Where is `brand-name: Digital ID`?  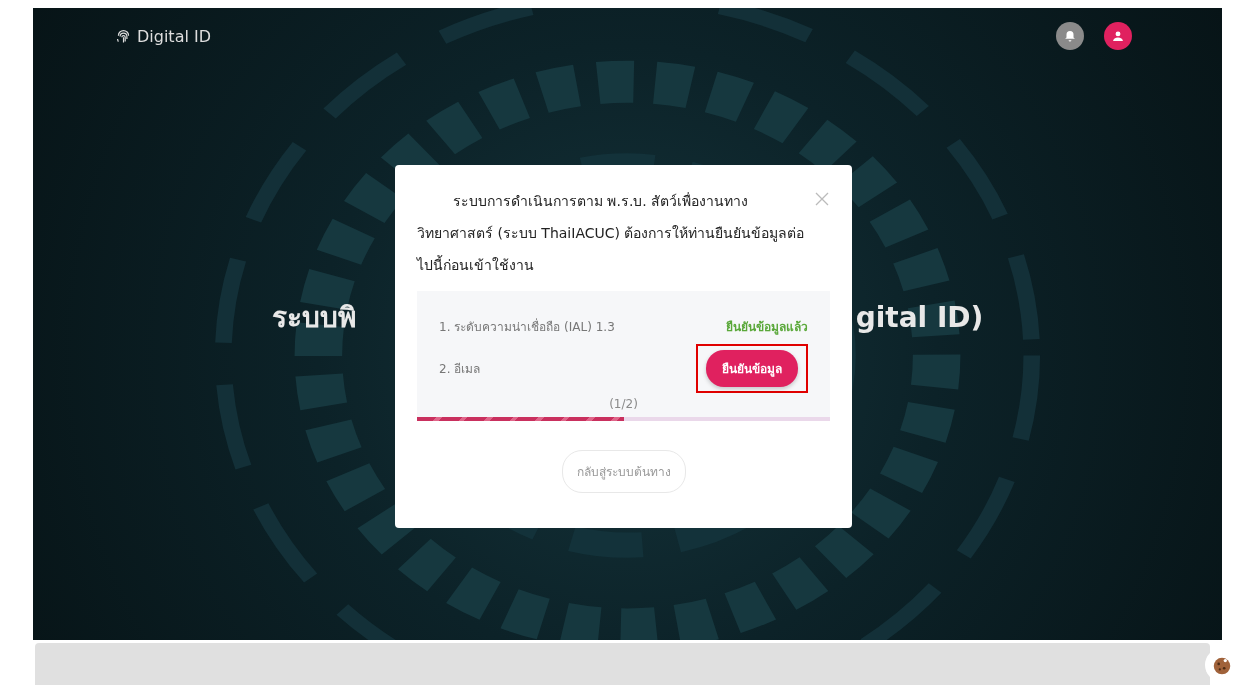
brand-name: Digital ID is located at coordinates (174, 36).